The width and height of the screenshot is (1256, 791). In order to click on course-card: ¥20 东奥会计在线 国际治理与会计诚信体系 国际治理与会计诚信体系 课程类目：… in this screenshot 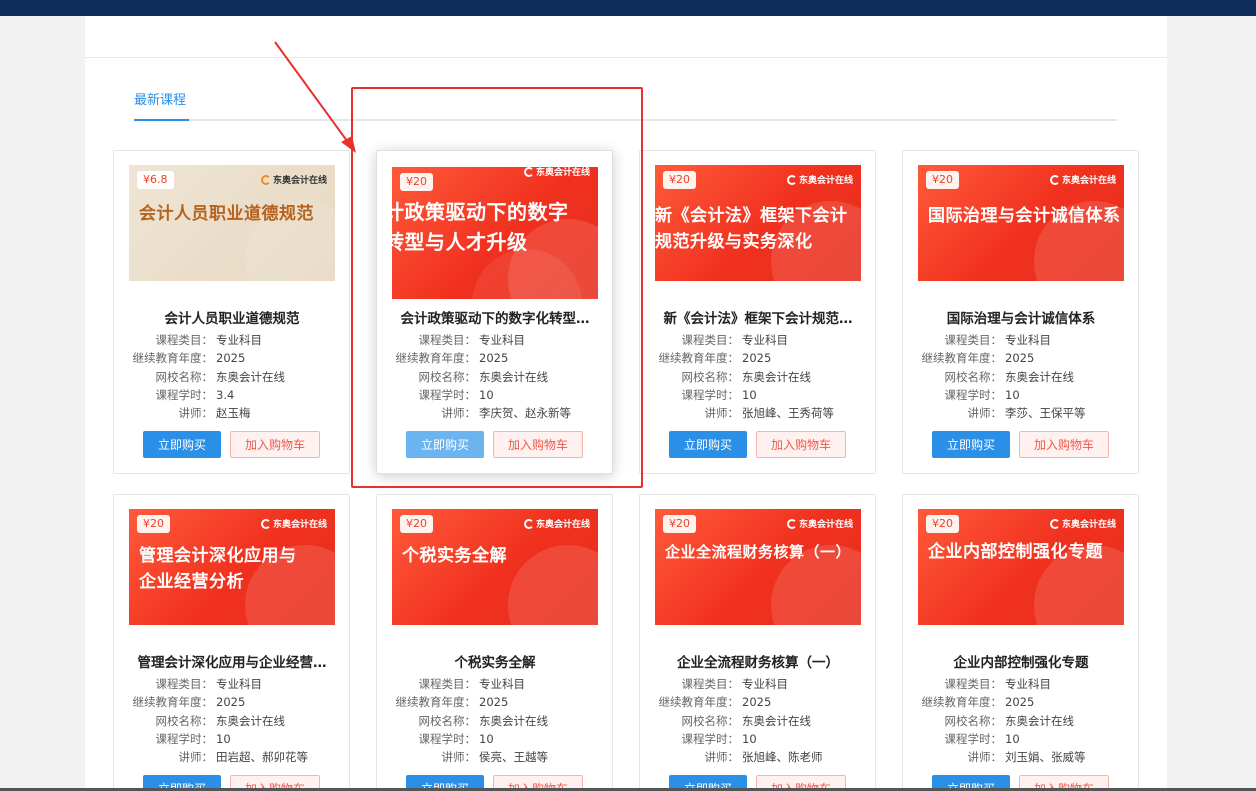, I will do `click(1020, 312)`.